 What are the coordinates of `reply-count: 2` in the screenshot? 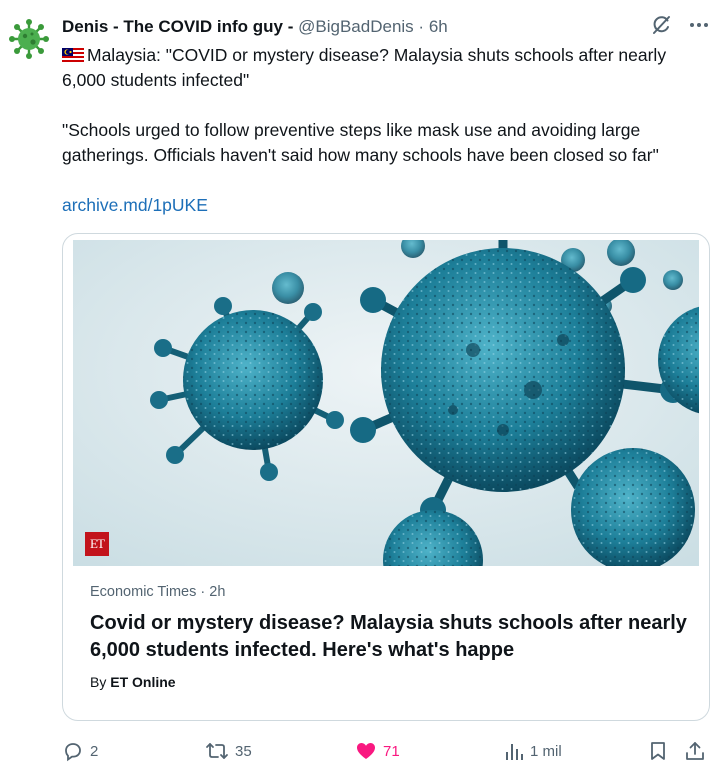 It's located at (94, 751).